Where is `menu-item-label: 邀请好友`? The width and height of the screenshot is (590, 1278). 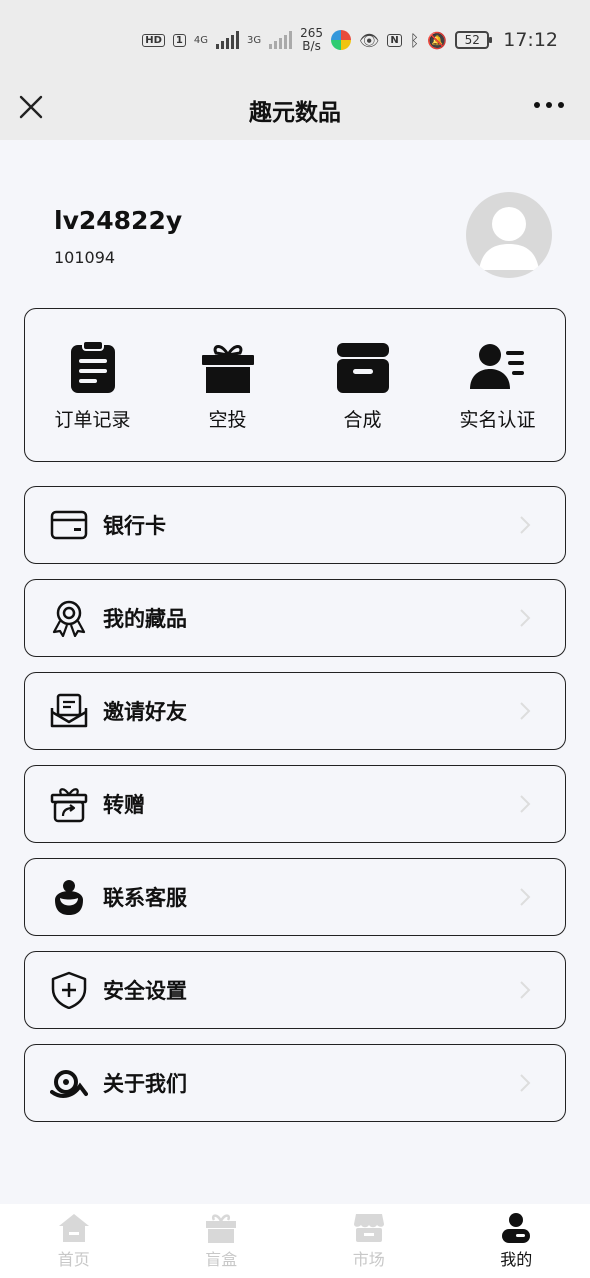 menu-item-label: 邀请好友 is located at coordinates (145, 712).